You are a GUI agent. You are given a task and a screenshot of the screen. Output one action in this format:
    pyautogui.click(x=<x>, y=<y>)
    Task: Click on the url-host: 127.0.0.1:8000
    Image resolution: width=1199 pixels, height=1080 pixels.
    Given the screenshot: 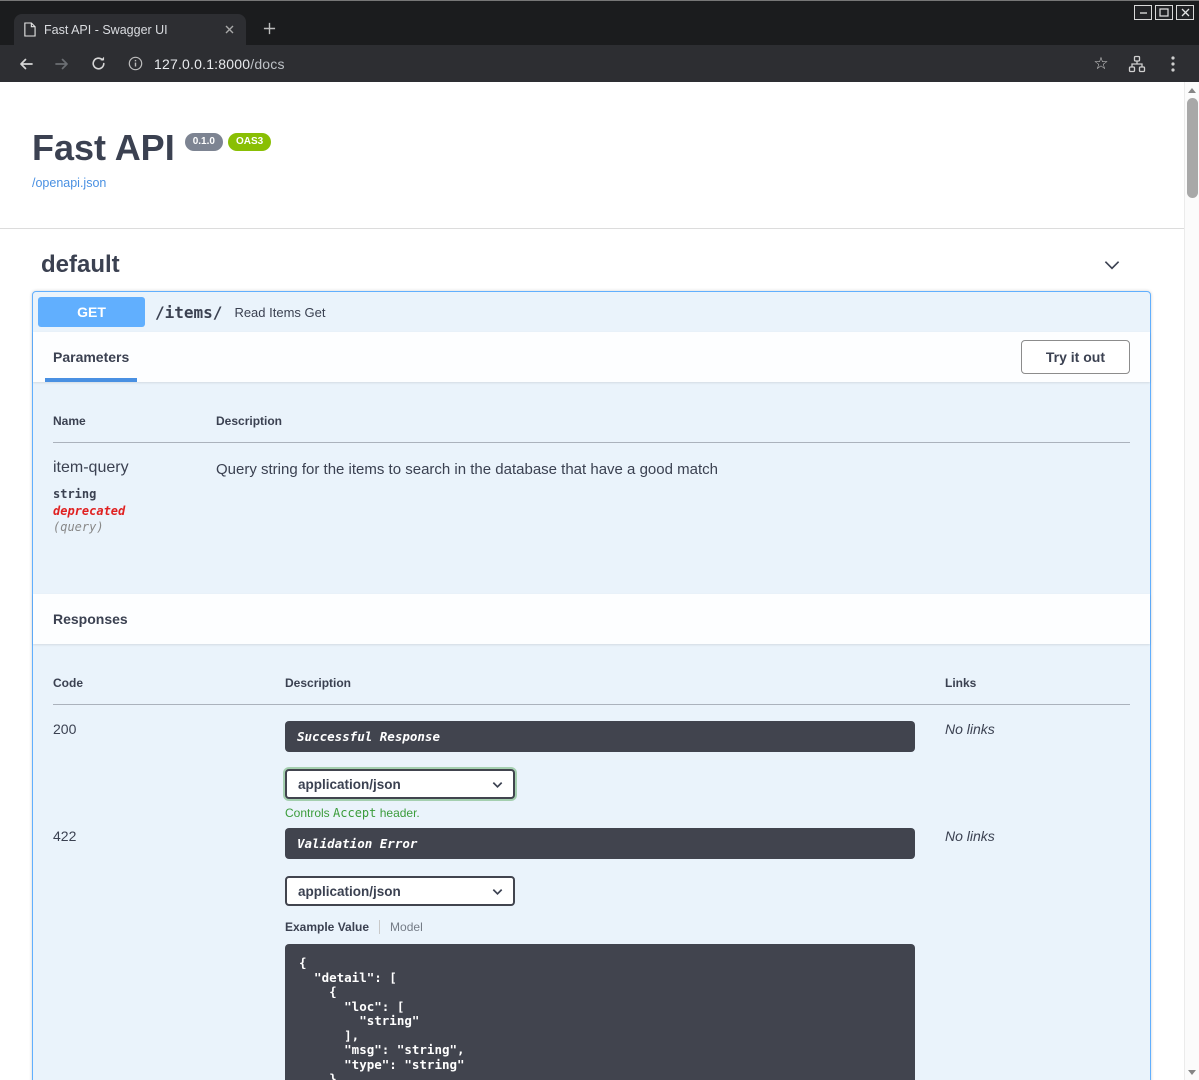 What is the action you would take?
    pyautogui.click(x=202, y=63)
    